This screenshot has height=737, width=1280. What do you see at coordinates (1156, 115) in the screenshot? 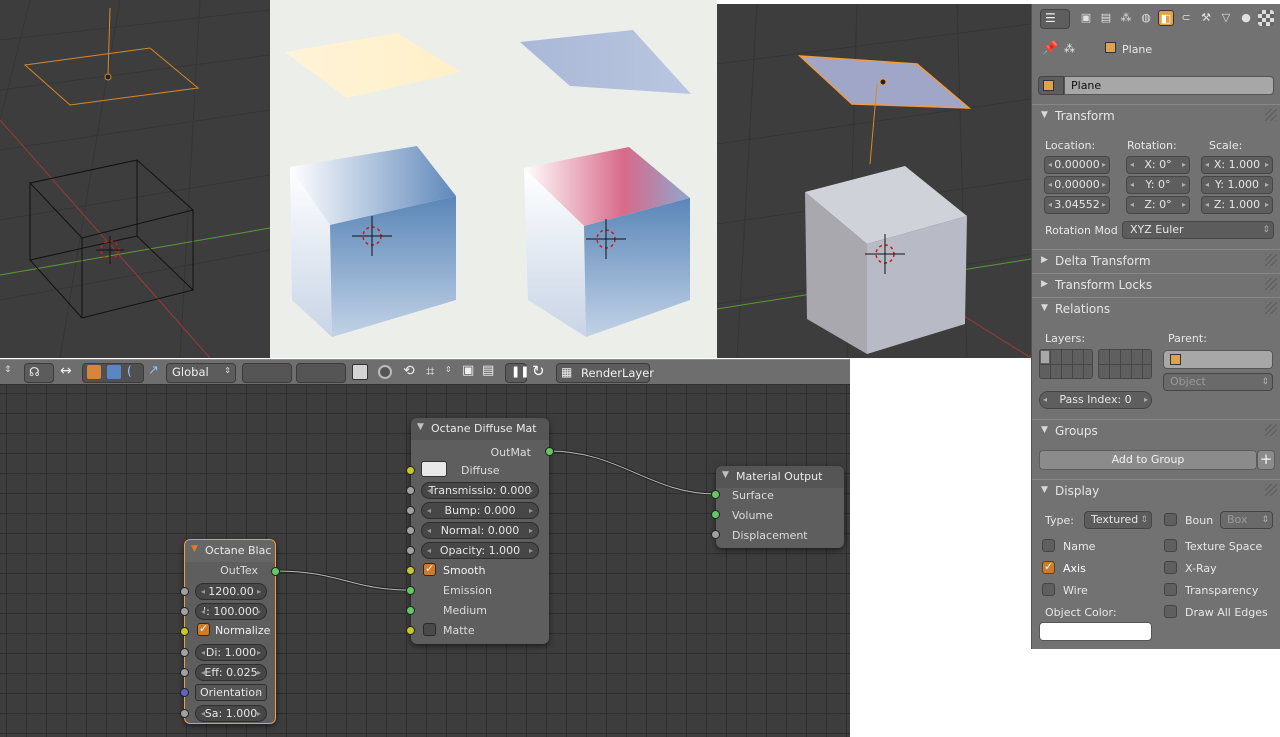
I see `panel-transform-header: ▼ Transform` at bounding box center [1156, 115].